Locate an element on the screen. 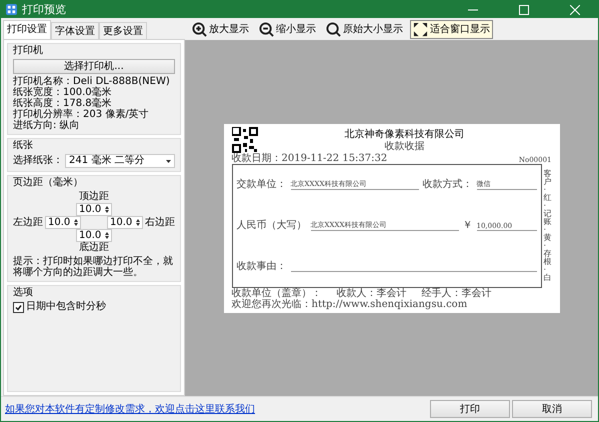 This screenshot has height=422, width=599. settings-tab: 字体设置 is located at coordinates (75, 30).